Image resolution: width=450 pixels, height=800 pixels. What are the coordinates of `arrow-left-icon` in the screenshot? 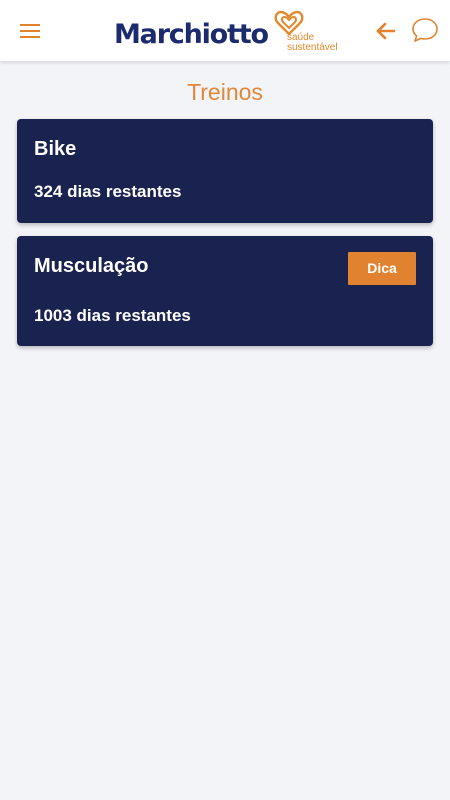 It's located at (386, 31).